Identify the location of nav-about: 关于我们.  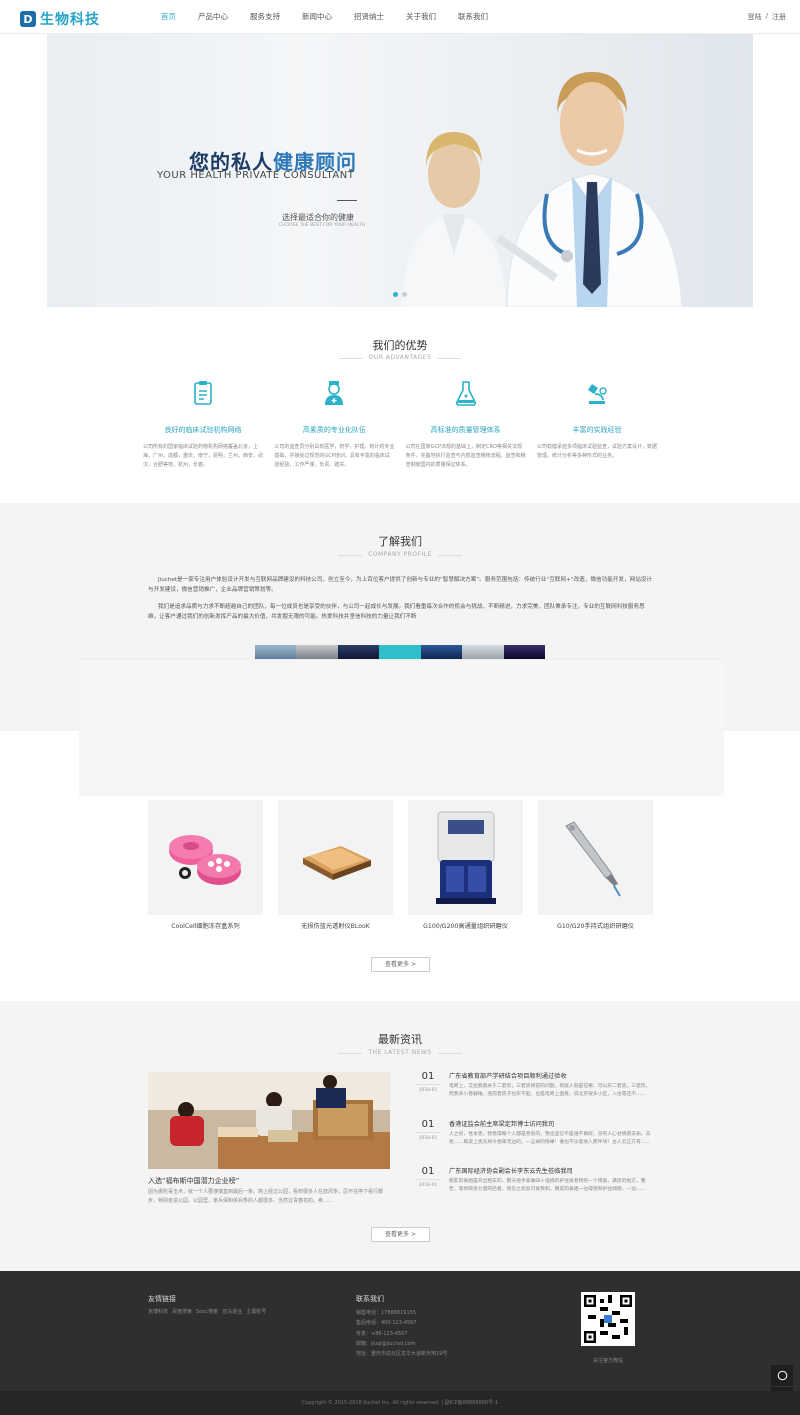
(421, 17).